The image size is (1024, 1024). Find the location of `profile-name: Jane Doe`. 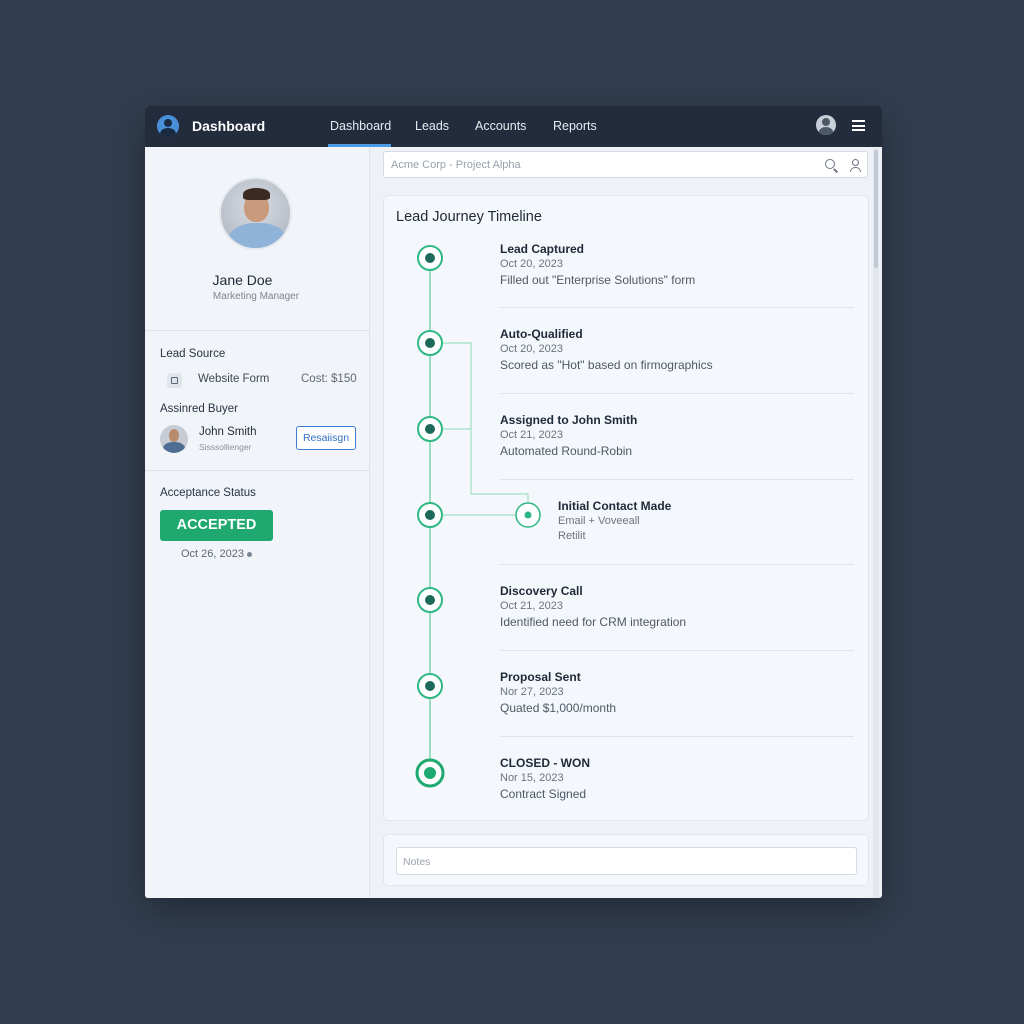

profile-name: Jane Doe is located at coordinates (242, 280).